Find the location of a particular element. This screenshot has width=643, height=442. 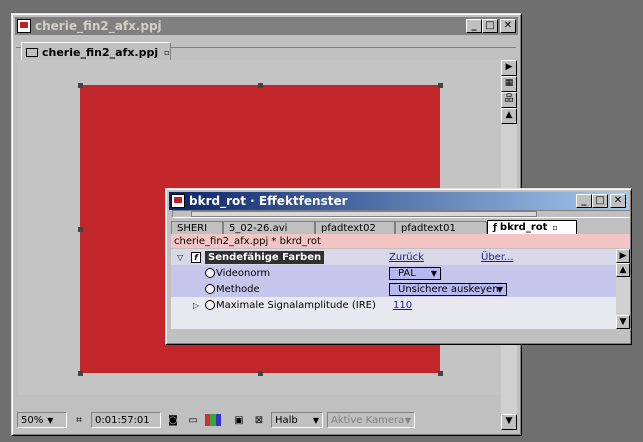

transparency-grid-icon: ⊠ is located at coordinates (259, 420).